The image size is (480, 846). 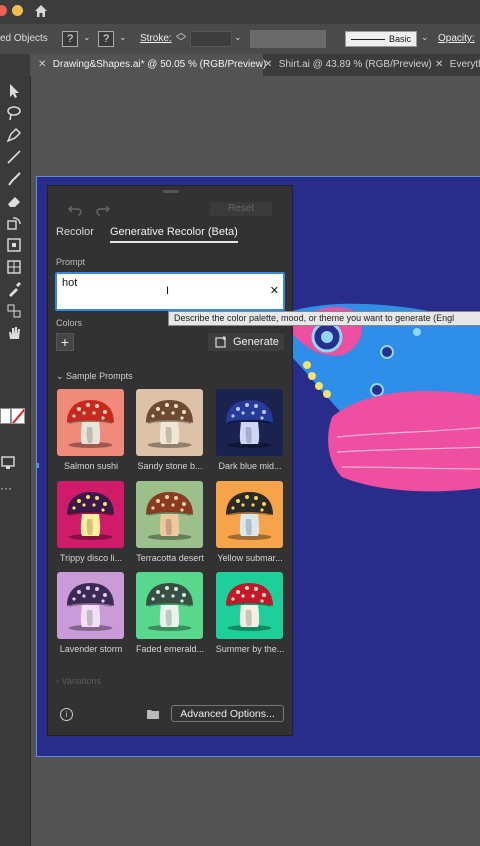 What do you see at coordinates (256, 342) in the screenshot?
I see `generate-label: Generate` at bounding box center [256, 342].